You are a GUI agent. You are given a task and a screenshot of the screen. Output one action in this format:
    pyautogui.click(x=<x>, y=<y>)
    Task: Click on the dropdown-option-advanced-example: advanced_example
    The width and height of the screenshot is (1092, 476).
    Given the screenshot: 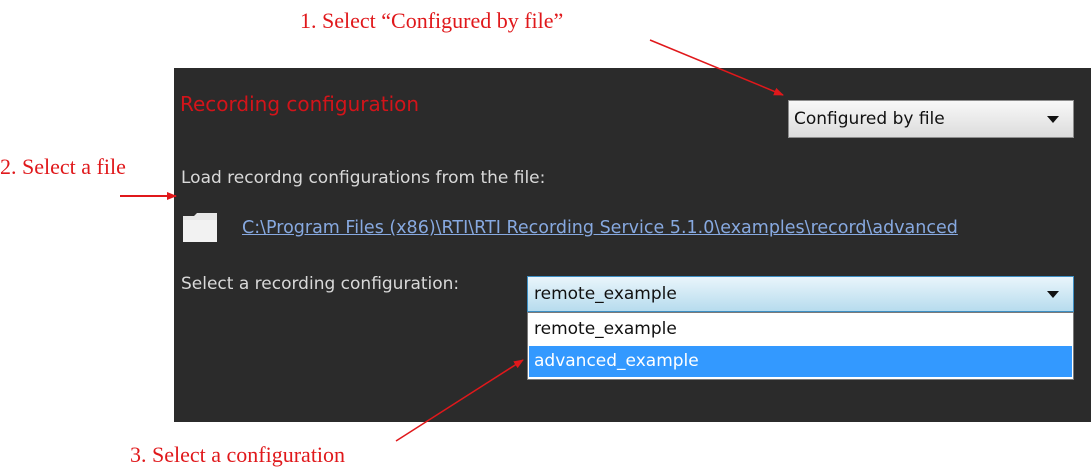 What is the action you would take?
    pyautogui.click(x=800, y=361)
    